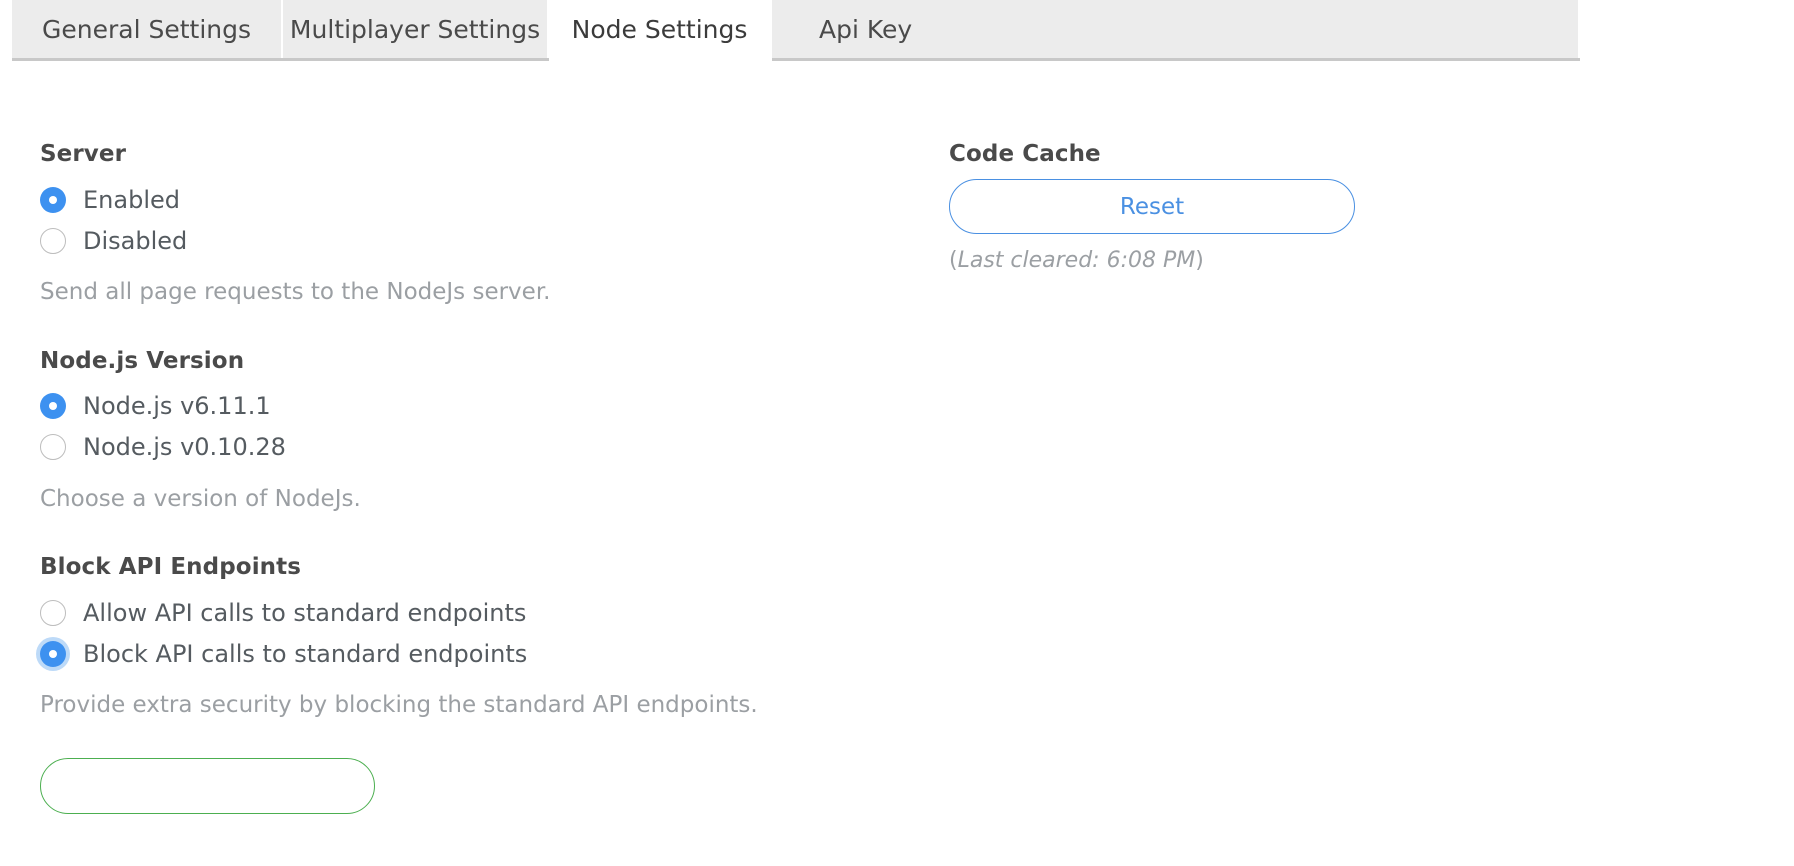  I want to click on tab-general-settings: General Settings, so click(147, 29).